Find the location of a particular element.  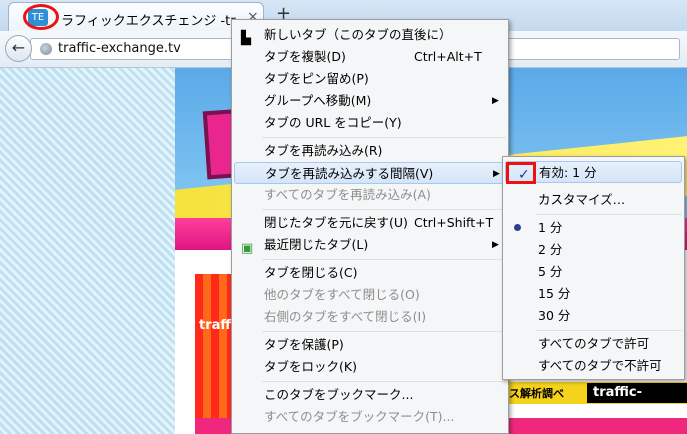

menu-item-protect-tab: タブを保護(P) is located at coordinates (370, 345).